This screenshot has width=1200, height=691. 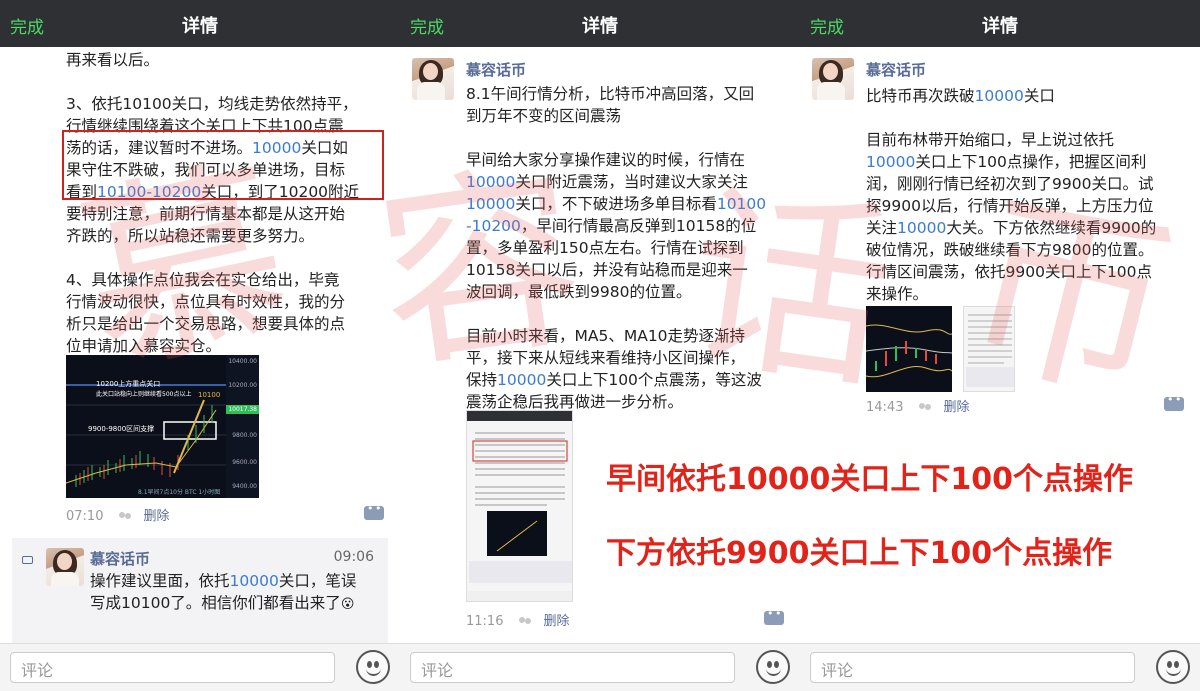 What do you see at coordinates (859, 553) in the screenshot?
I see `overlay-caption-2: 下方依托9900关口上下100个点操作` at bounding box center [859, 553].